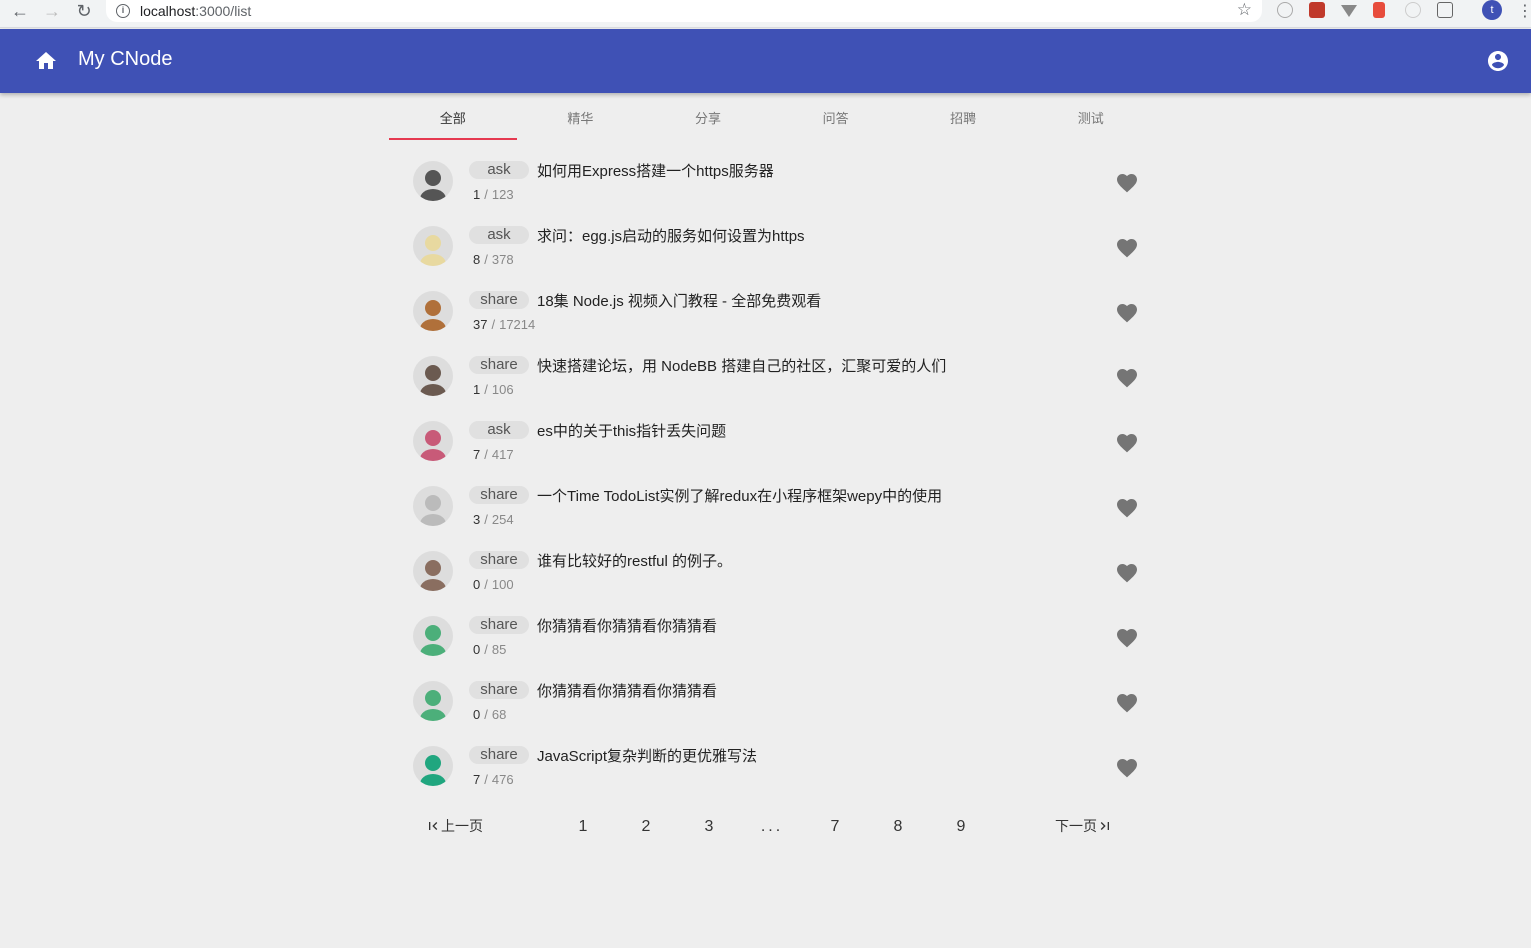 The image size is (1531, 948). What do you see at coordinates (502, 194) in the screenshot?
I see `visit-count: 123` at bounding box center [502, 194].